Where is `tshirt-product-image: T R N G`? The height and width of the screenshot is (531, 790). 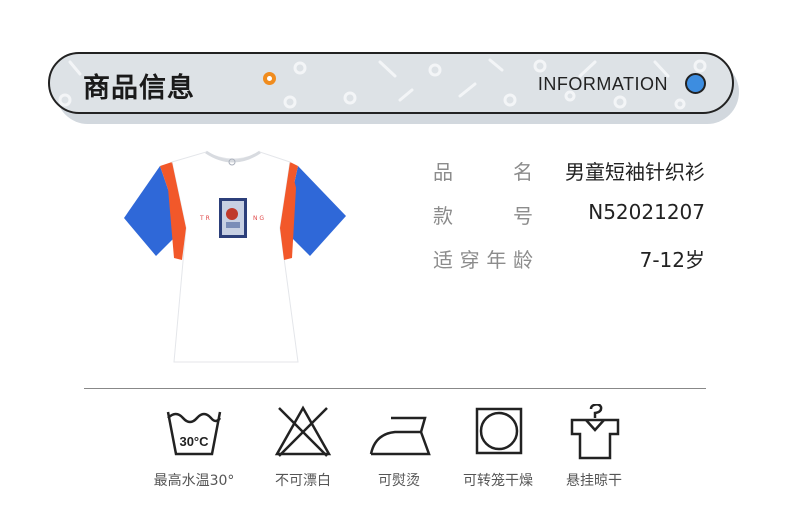
tshirt-product-image: T R N G is located at coordinates (235, 256).